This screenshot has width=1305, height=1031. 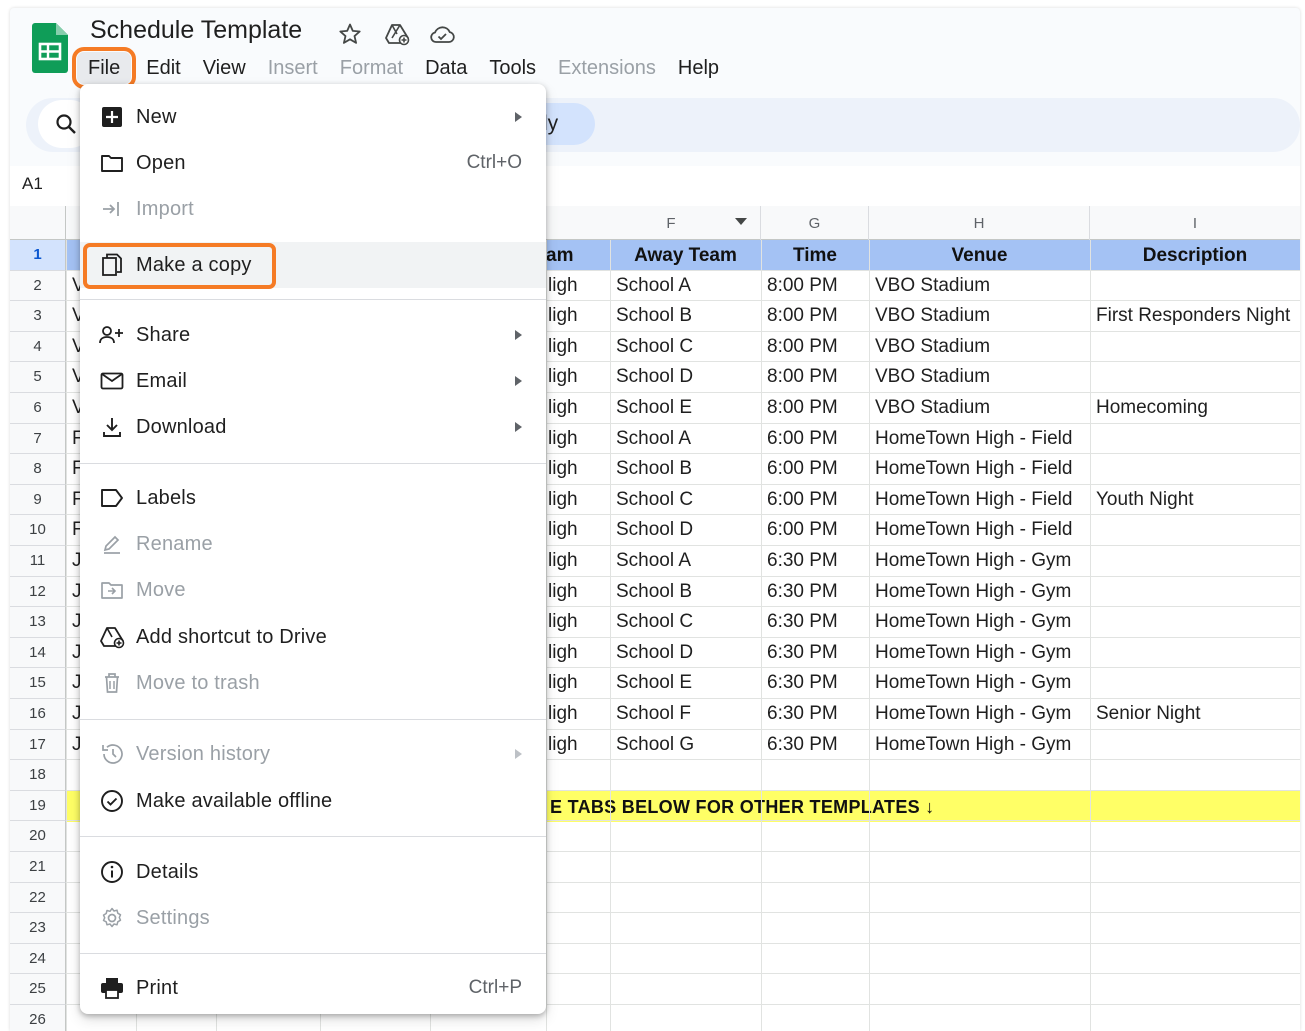 What do you see at coordinates (371, 68) in the screenshot?
I see `menu-format: Format` at bounding box center [371, 68].